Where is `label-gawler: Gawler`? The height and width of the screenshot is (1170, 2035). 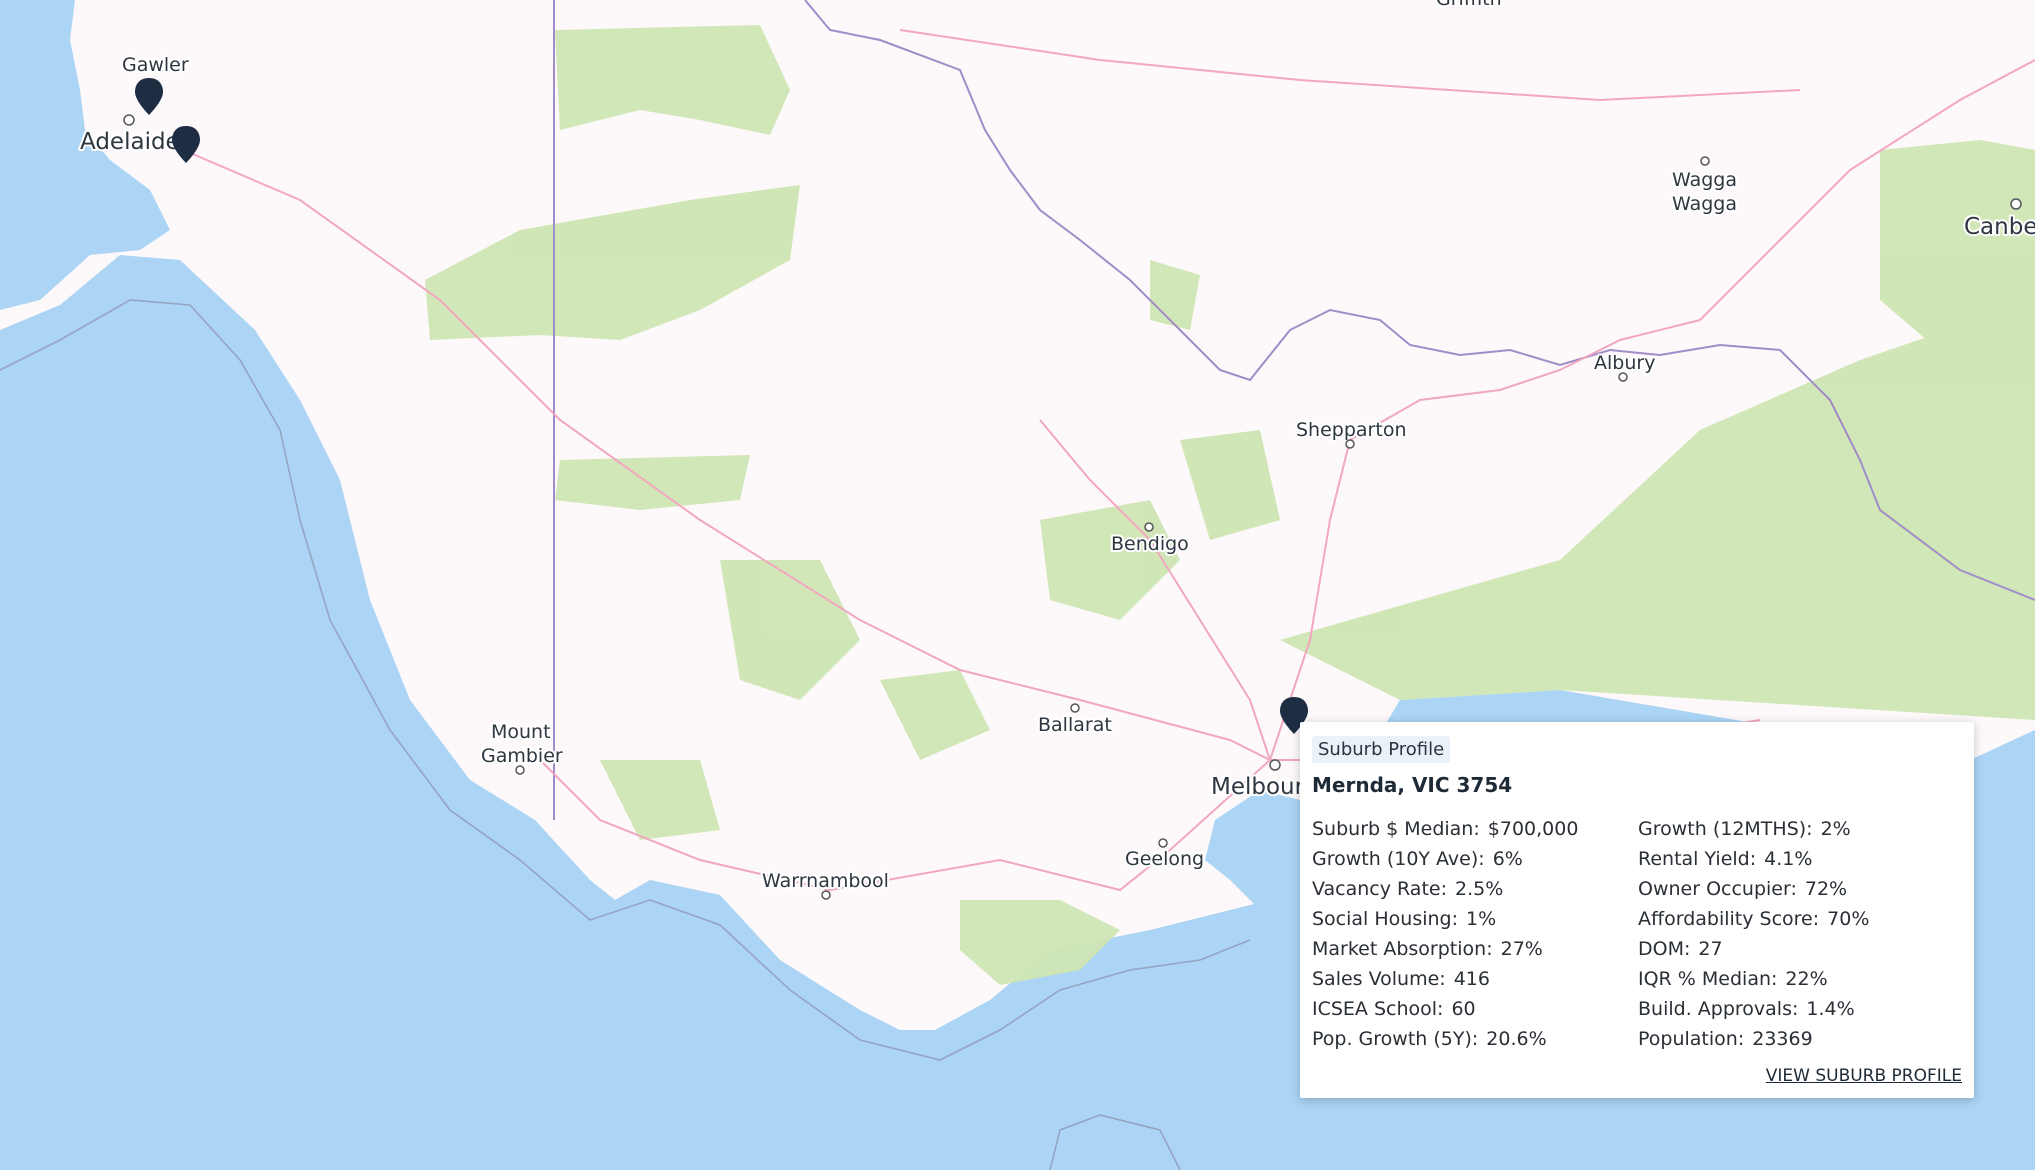
label-gawler: Gawler is located at coordinates (155, 65).